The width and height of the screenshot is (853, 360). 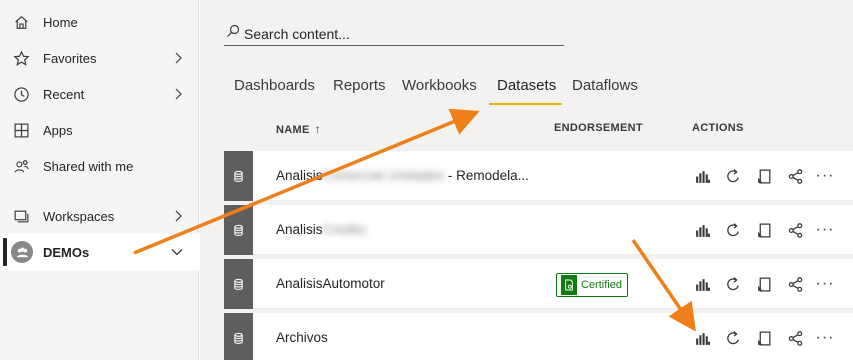 What do you see at coordinates (79, 216) in the screenshot?
I see `nav-label-workspaces: Workspaces` at bounding box center [79, 216].